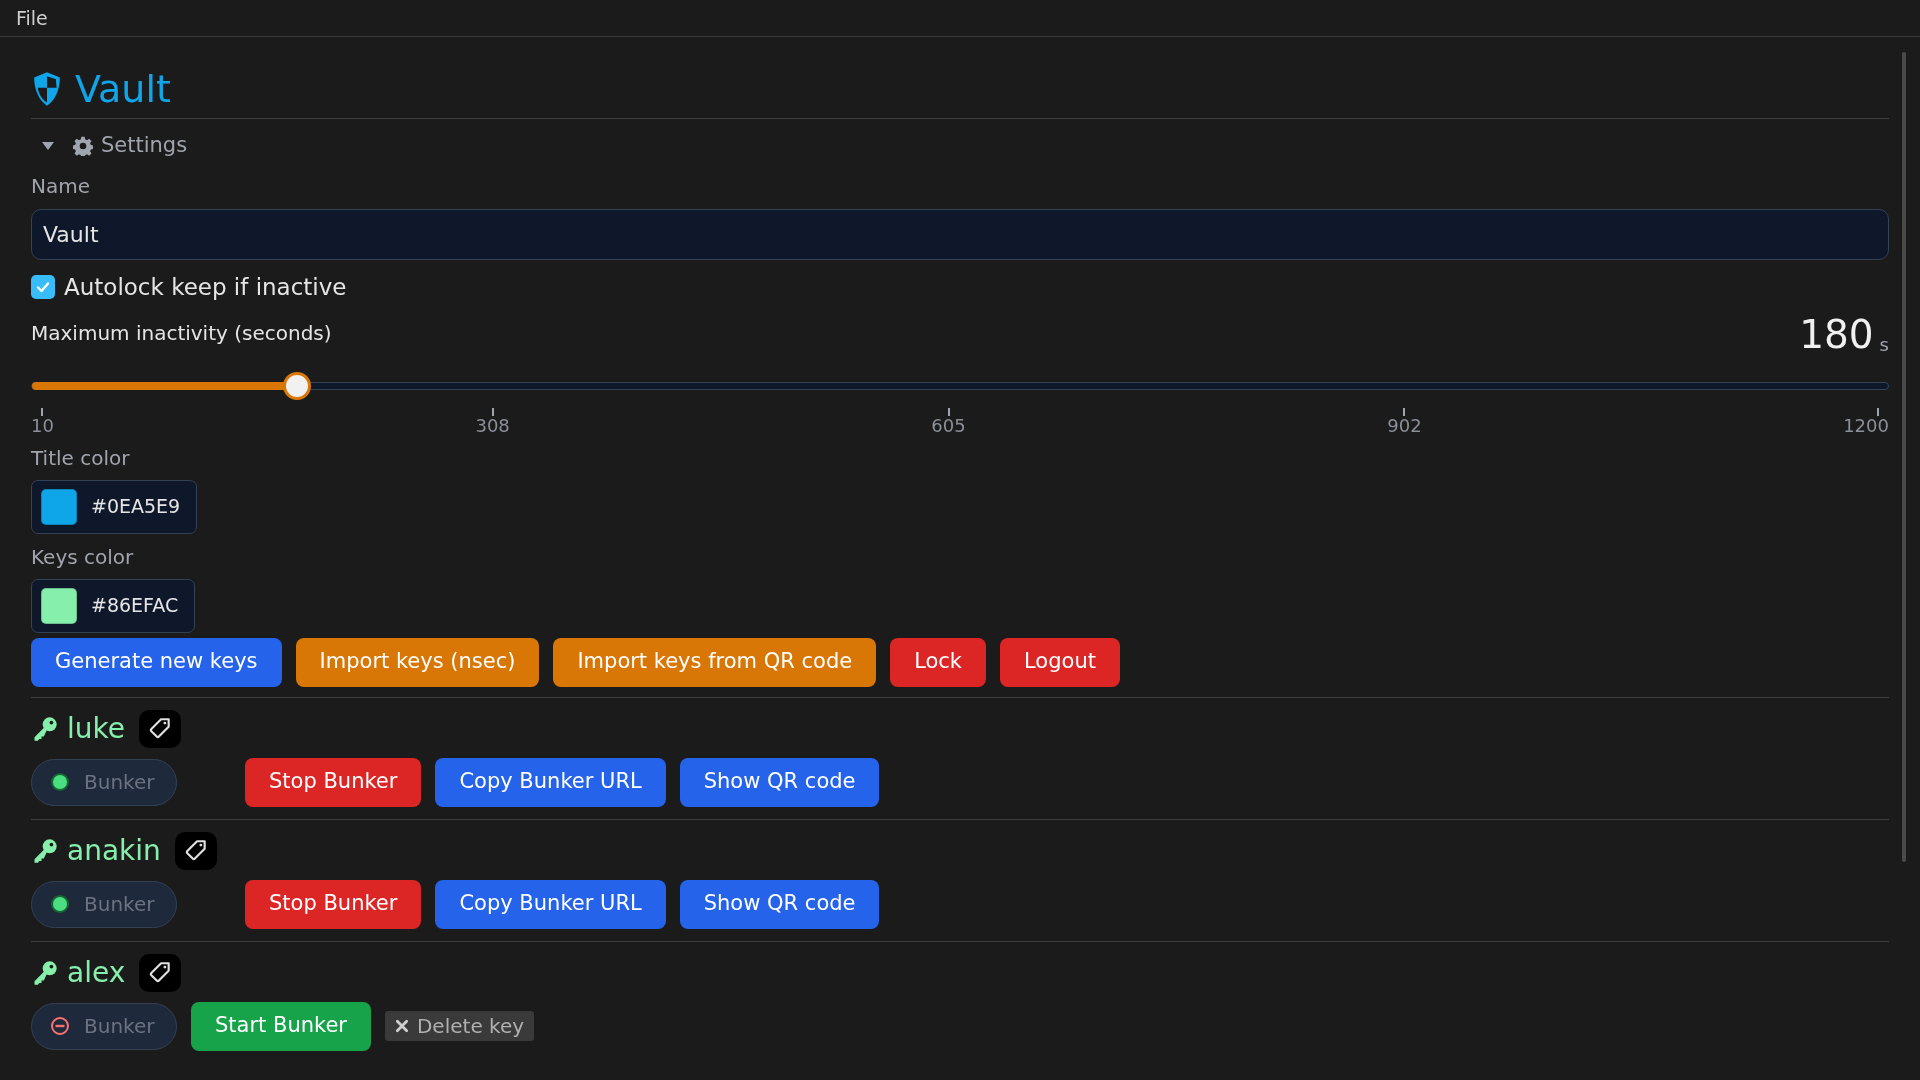 The height and width of the screenshot is (1080, 1920). What do you see at coordinates (492, 425) in the screenshot?
I see `tick-label: 308` at bounding box center [492, 425].